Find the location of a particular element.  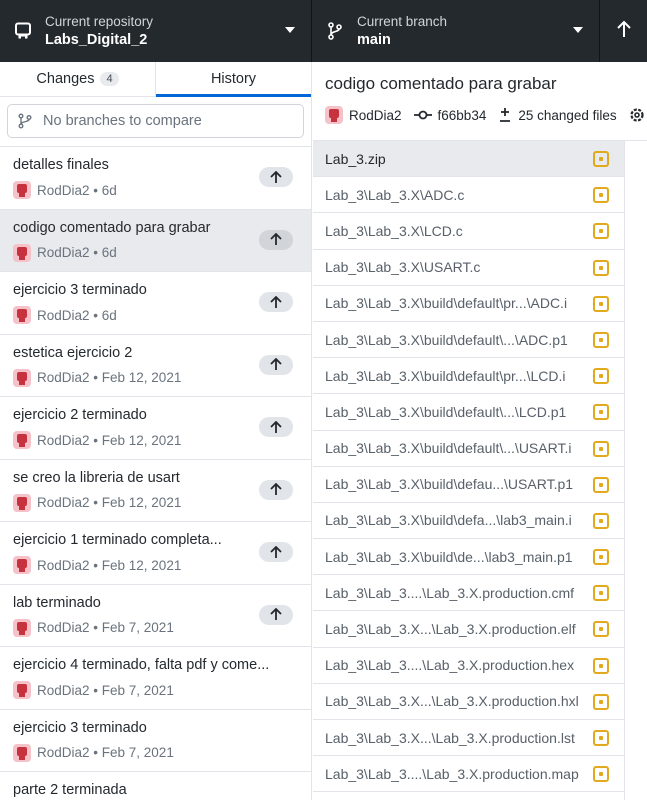

file-row: Lab_3\Lab_3.X\build\defau...\USART.p1 is located at coordinates (468, 485).